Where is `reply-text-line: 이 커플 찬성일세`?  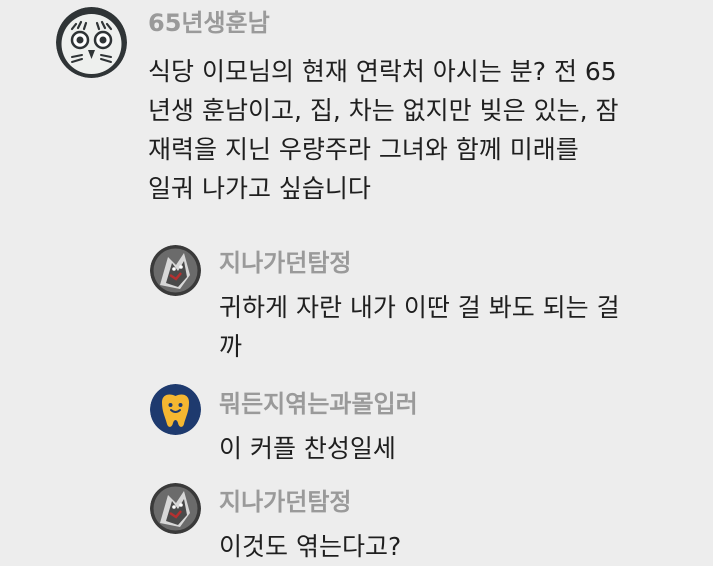
reply-text-line: 이 커플 찬성일세 is located at coordinates (307, 448).